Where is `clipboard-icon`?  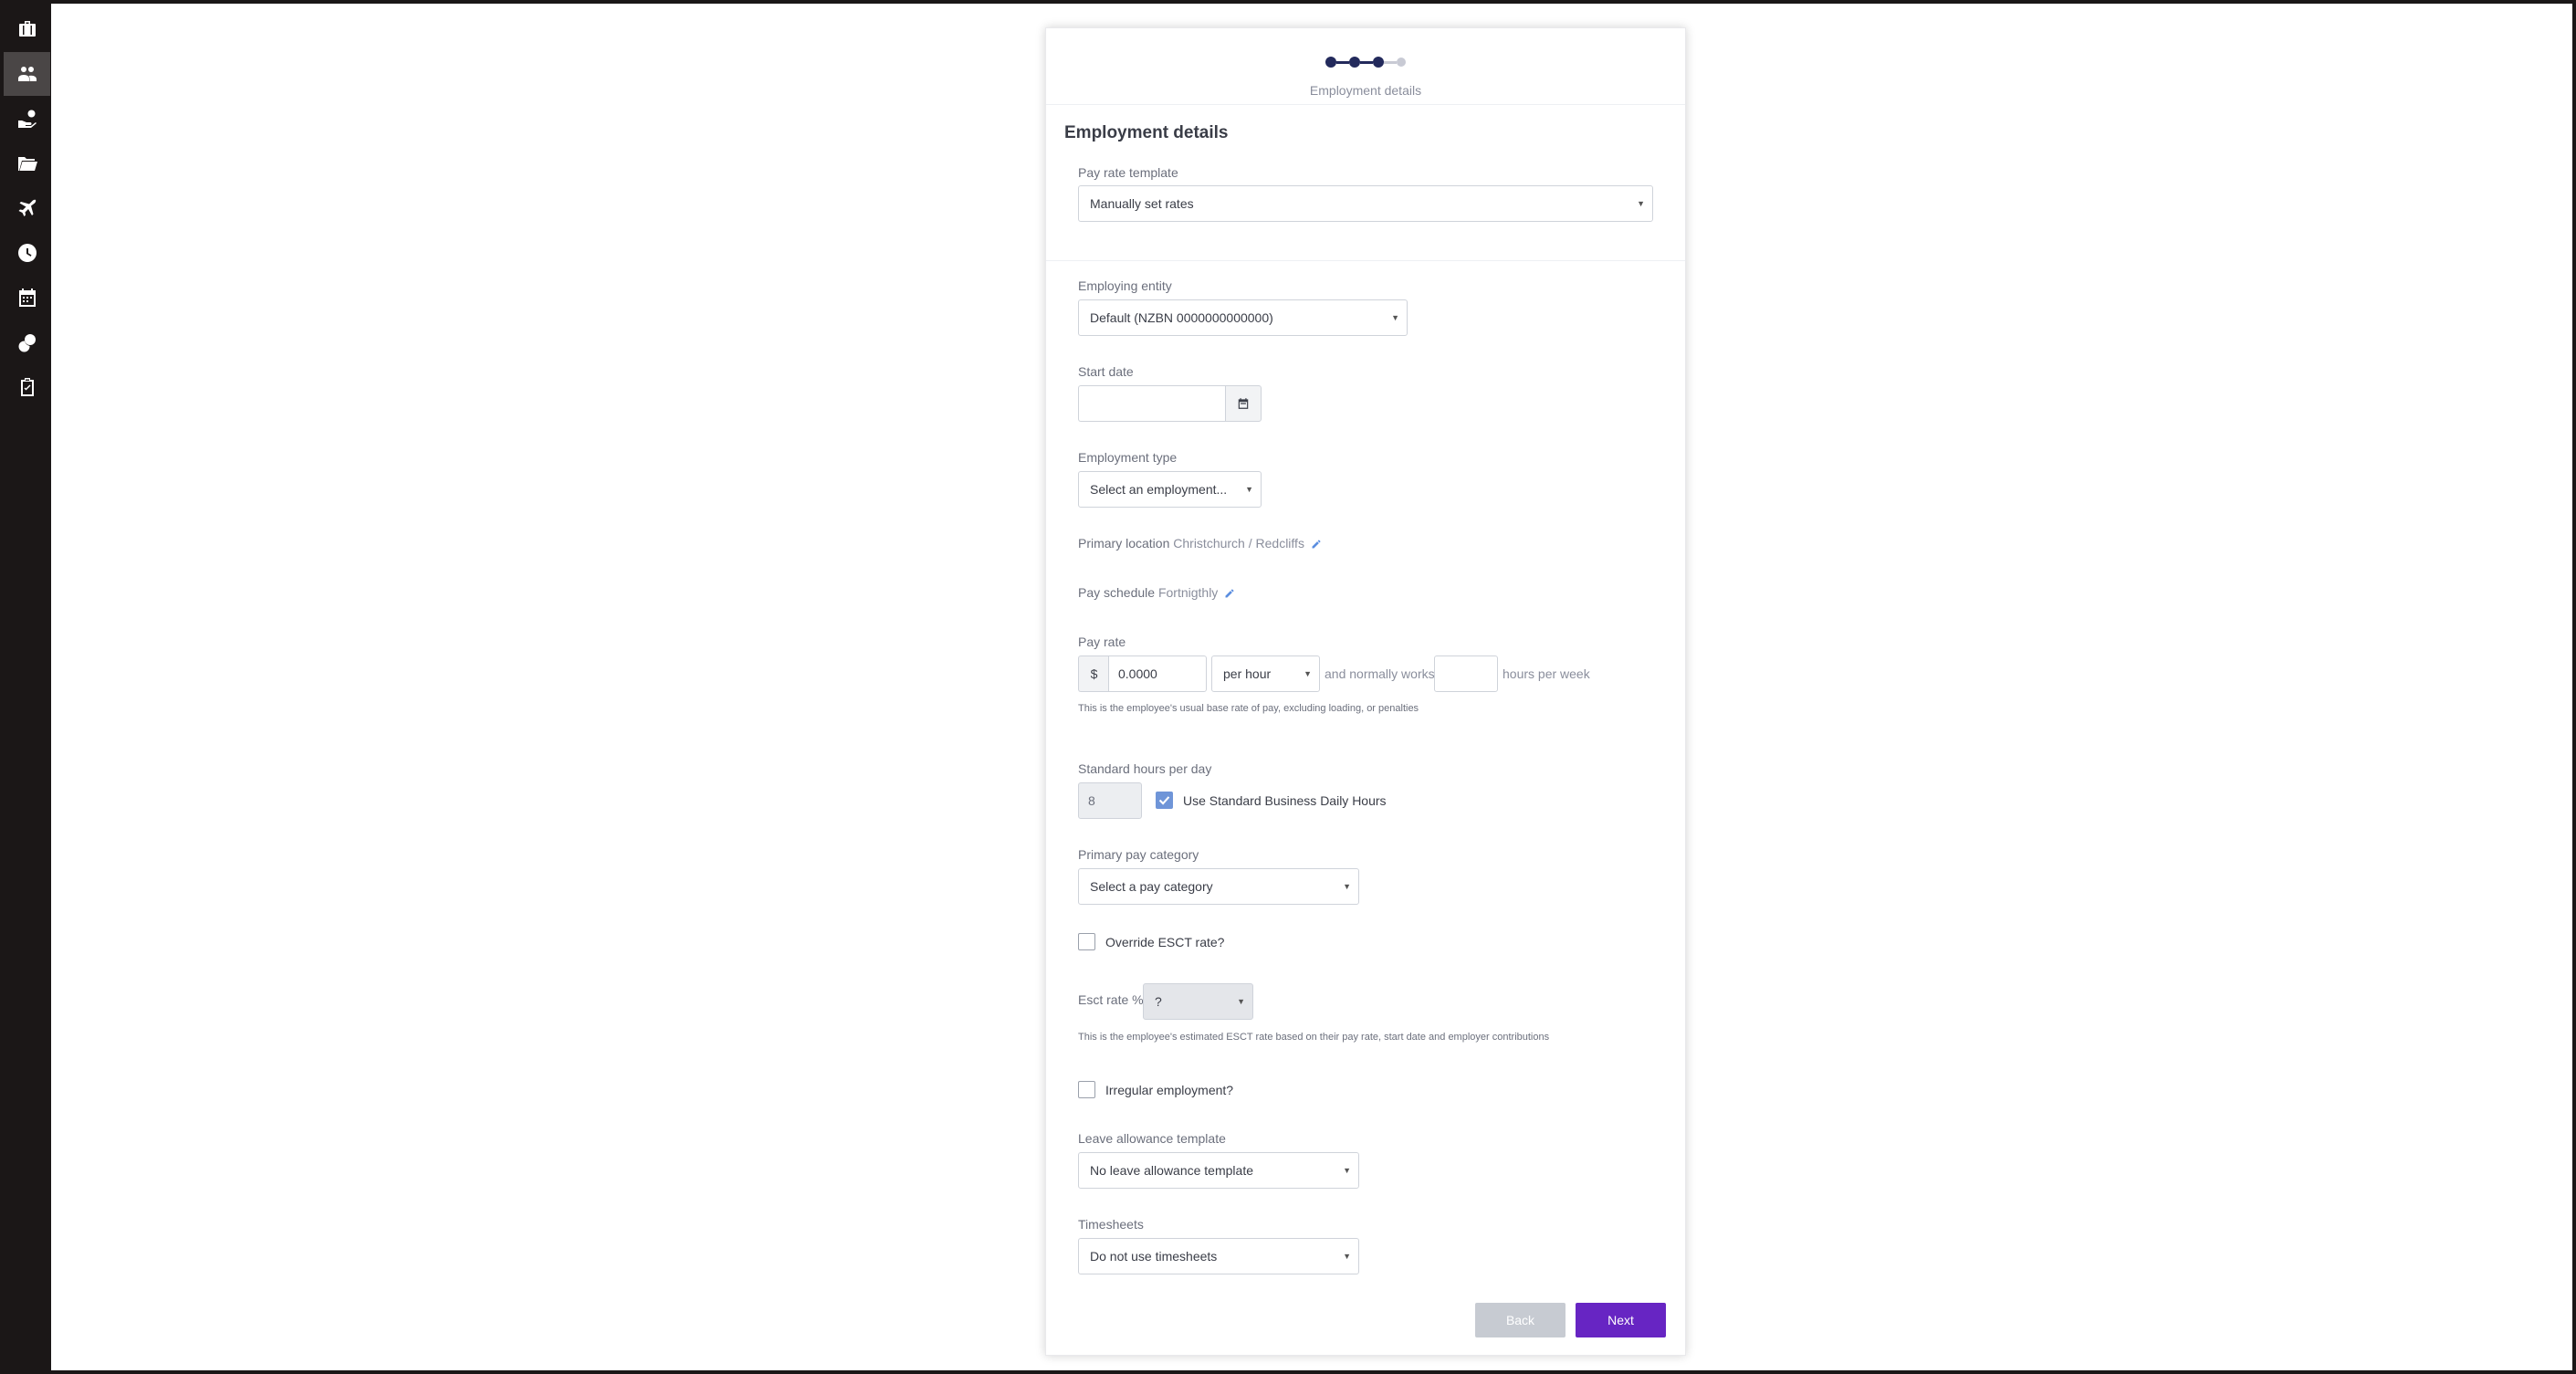 clipboard-icon is located at coordinates (27, 387).